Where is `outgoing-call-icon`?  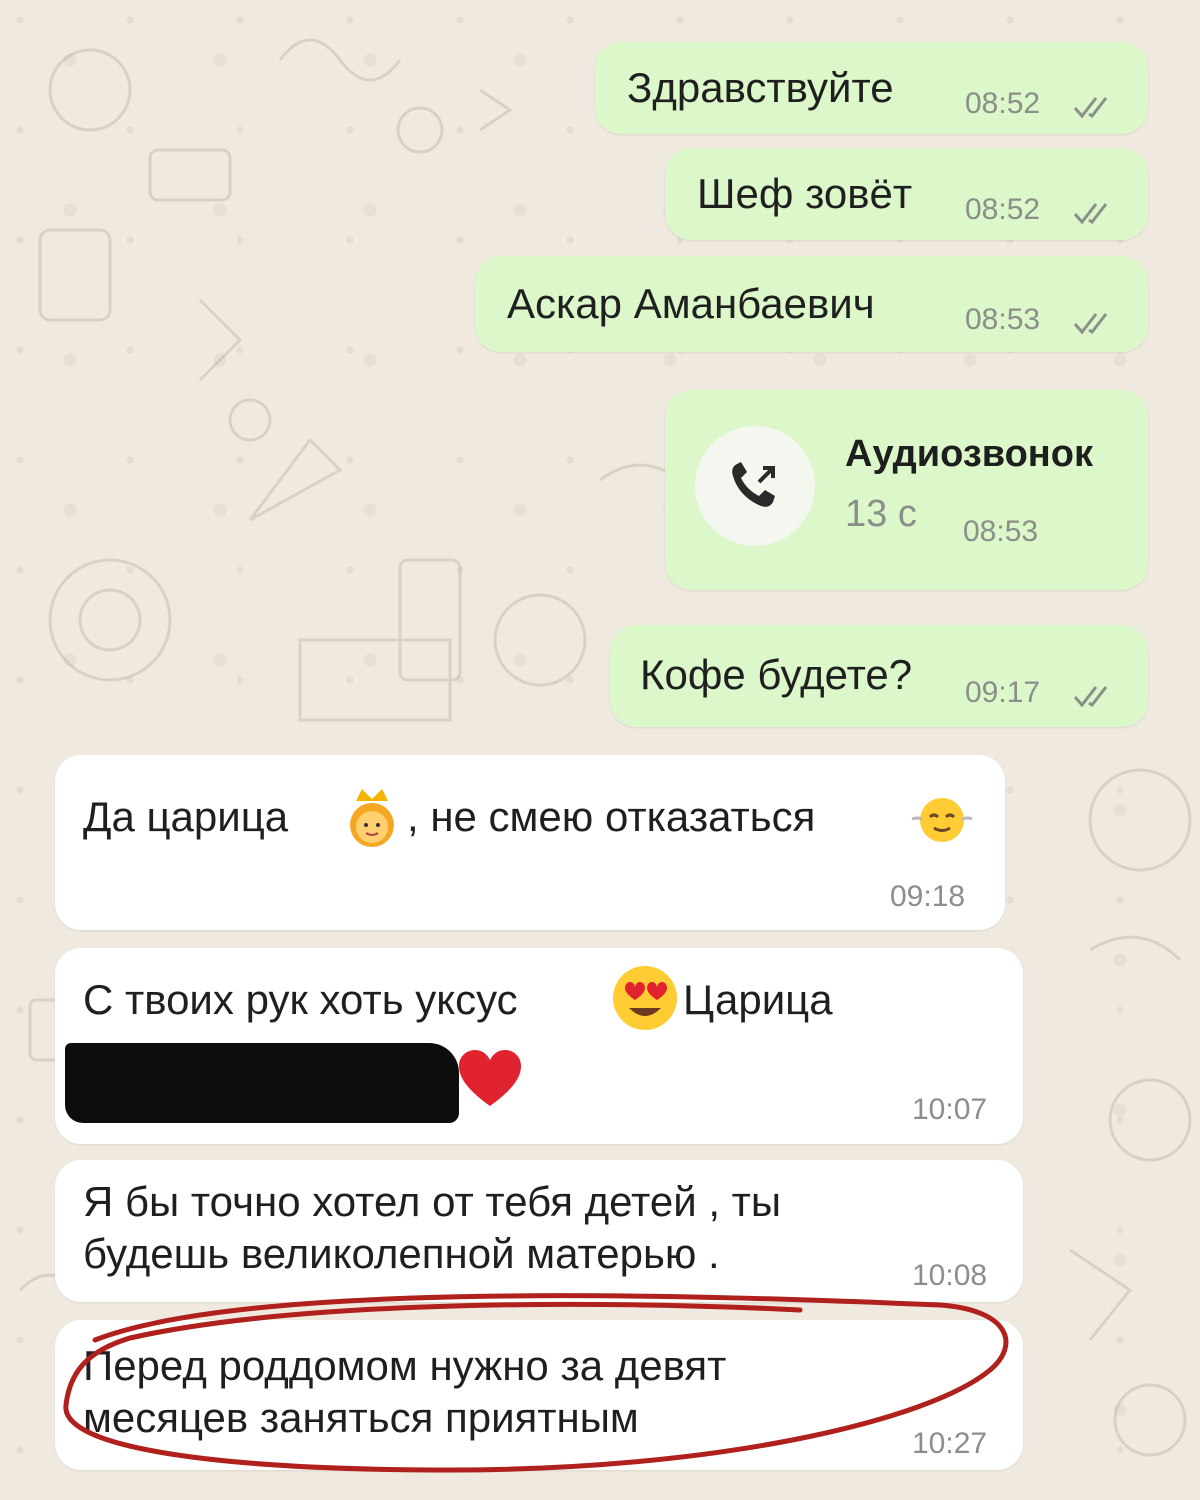
outgoing-call-icon is located at coordinates (753, 484).